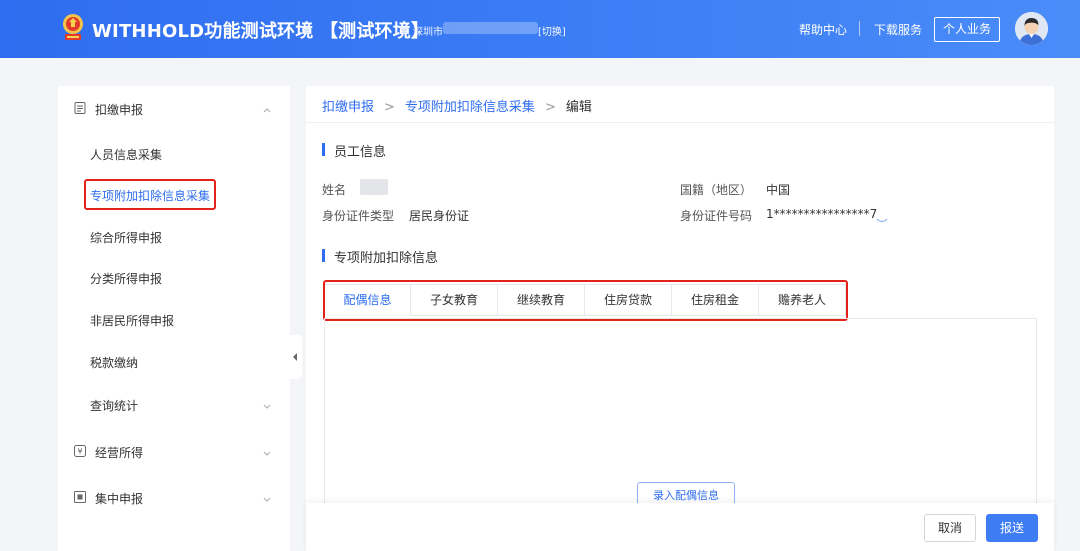 Image resolution: width=1080 pixels, height=551 pixels. What do you see at coordinates (334, 190) in the screenshot?
I see `name-label: 姓名` at bounding box center [334, 190].